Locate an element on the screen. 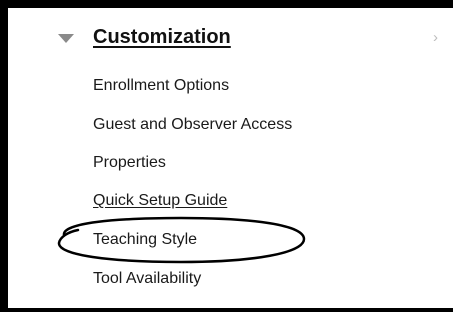  menu-item-properties: Properties is located at coordinates (129, 163).